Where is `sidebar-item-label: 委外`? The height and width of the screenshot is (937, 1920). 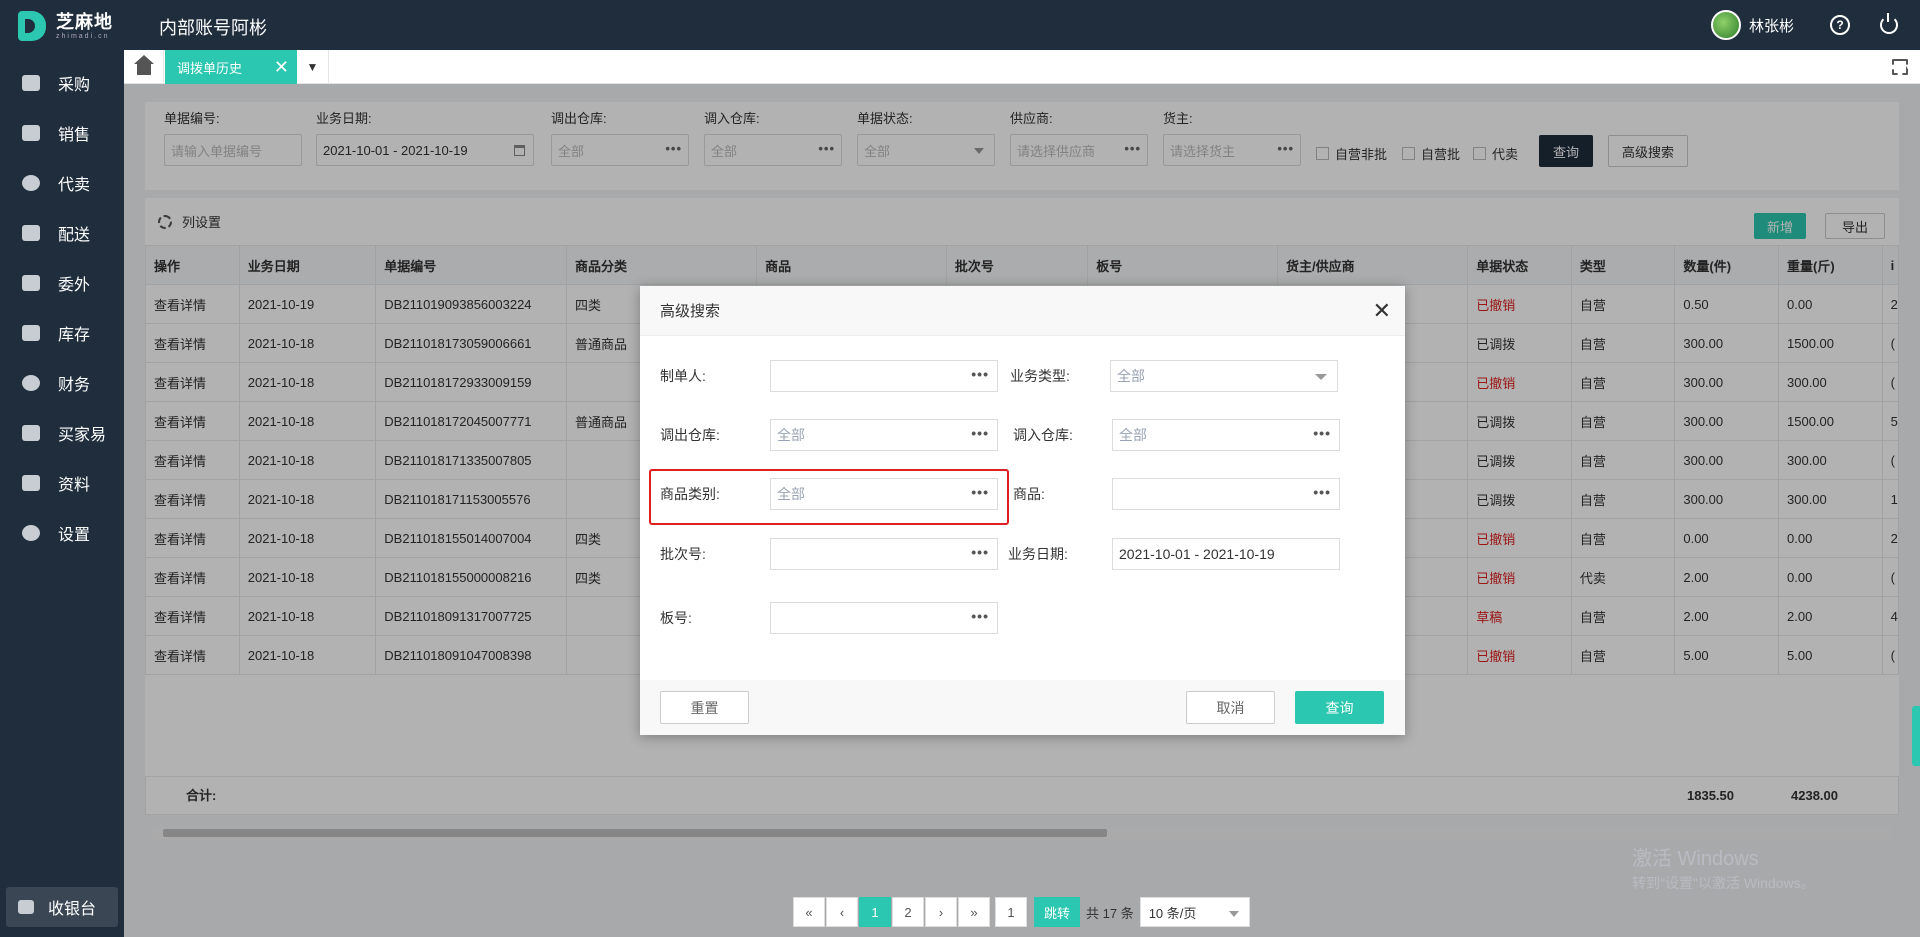 sidebar-item-label: 委外 is located at coordinates (74, 285).